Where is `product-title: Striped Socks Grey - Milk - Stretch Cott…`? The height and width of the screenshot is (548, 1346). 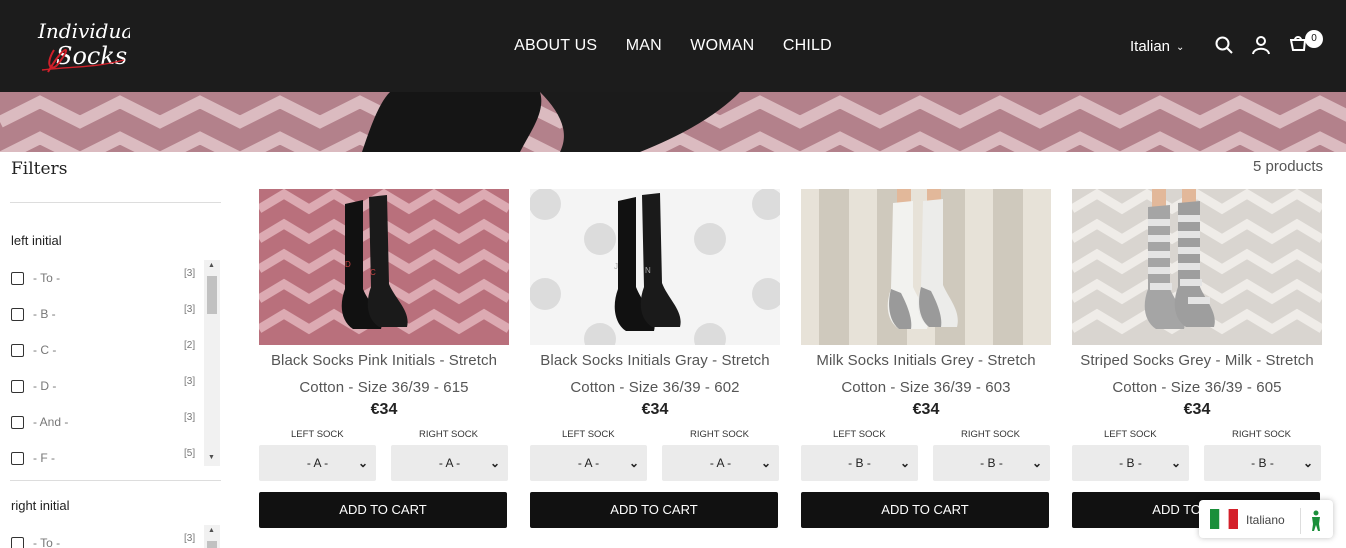 product-title: Striped Socks Grey - Milk - Stretch Cott… is located at coordinates (1197, 374).